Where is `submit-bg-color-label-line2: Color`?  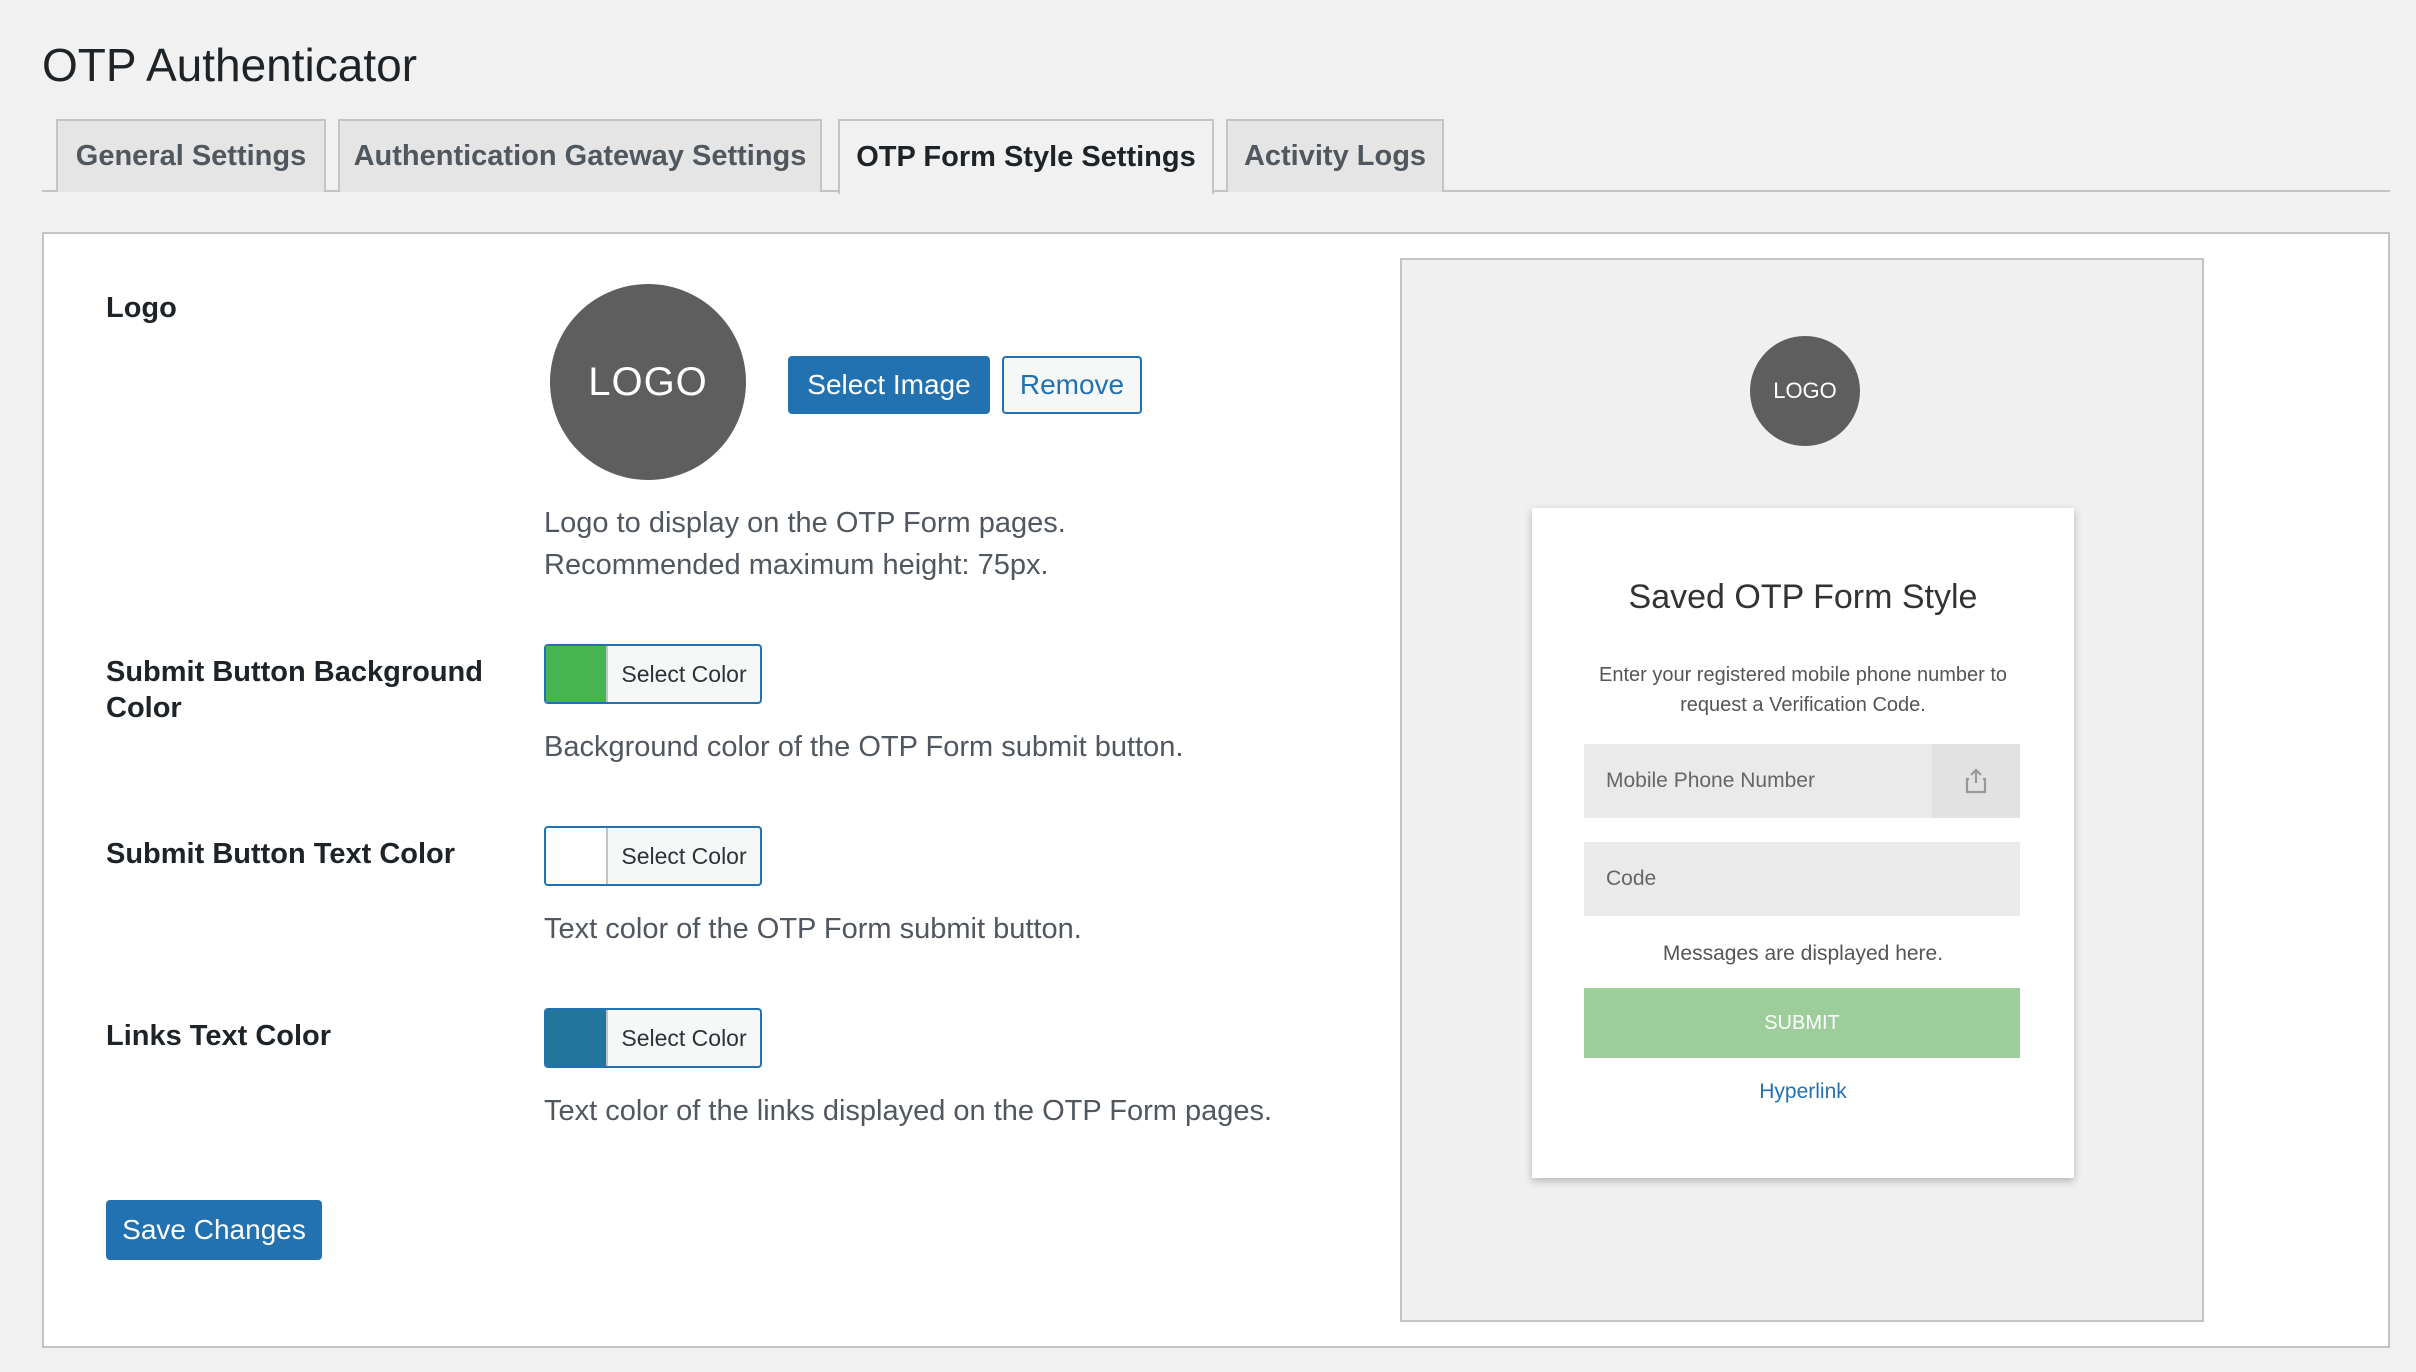
submit-bg-color-label-line2: Color is located at coordinates (144, 708).